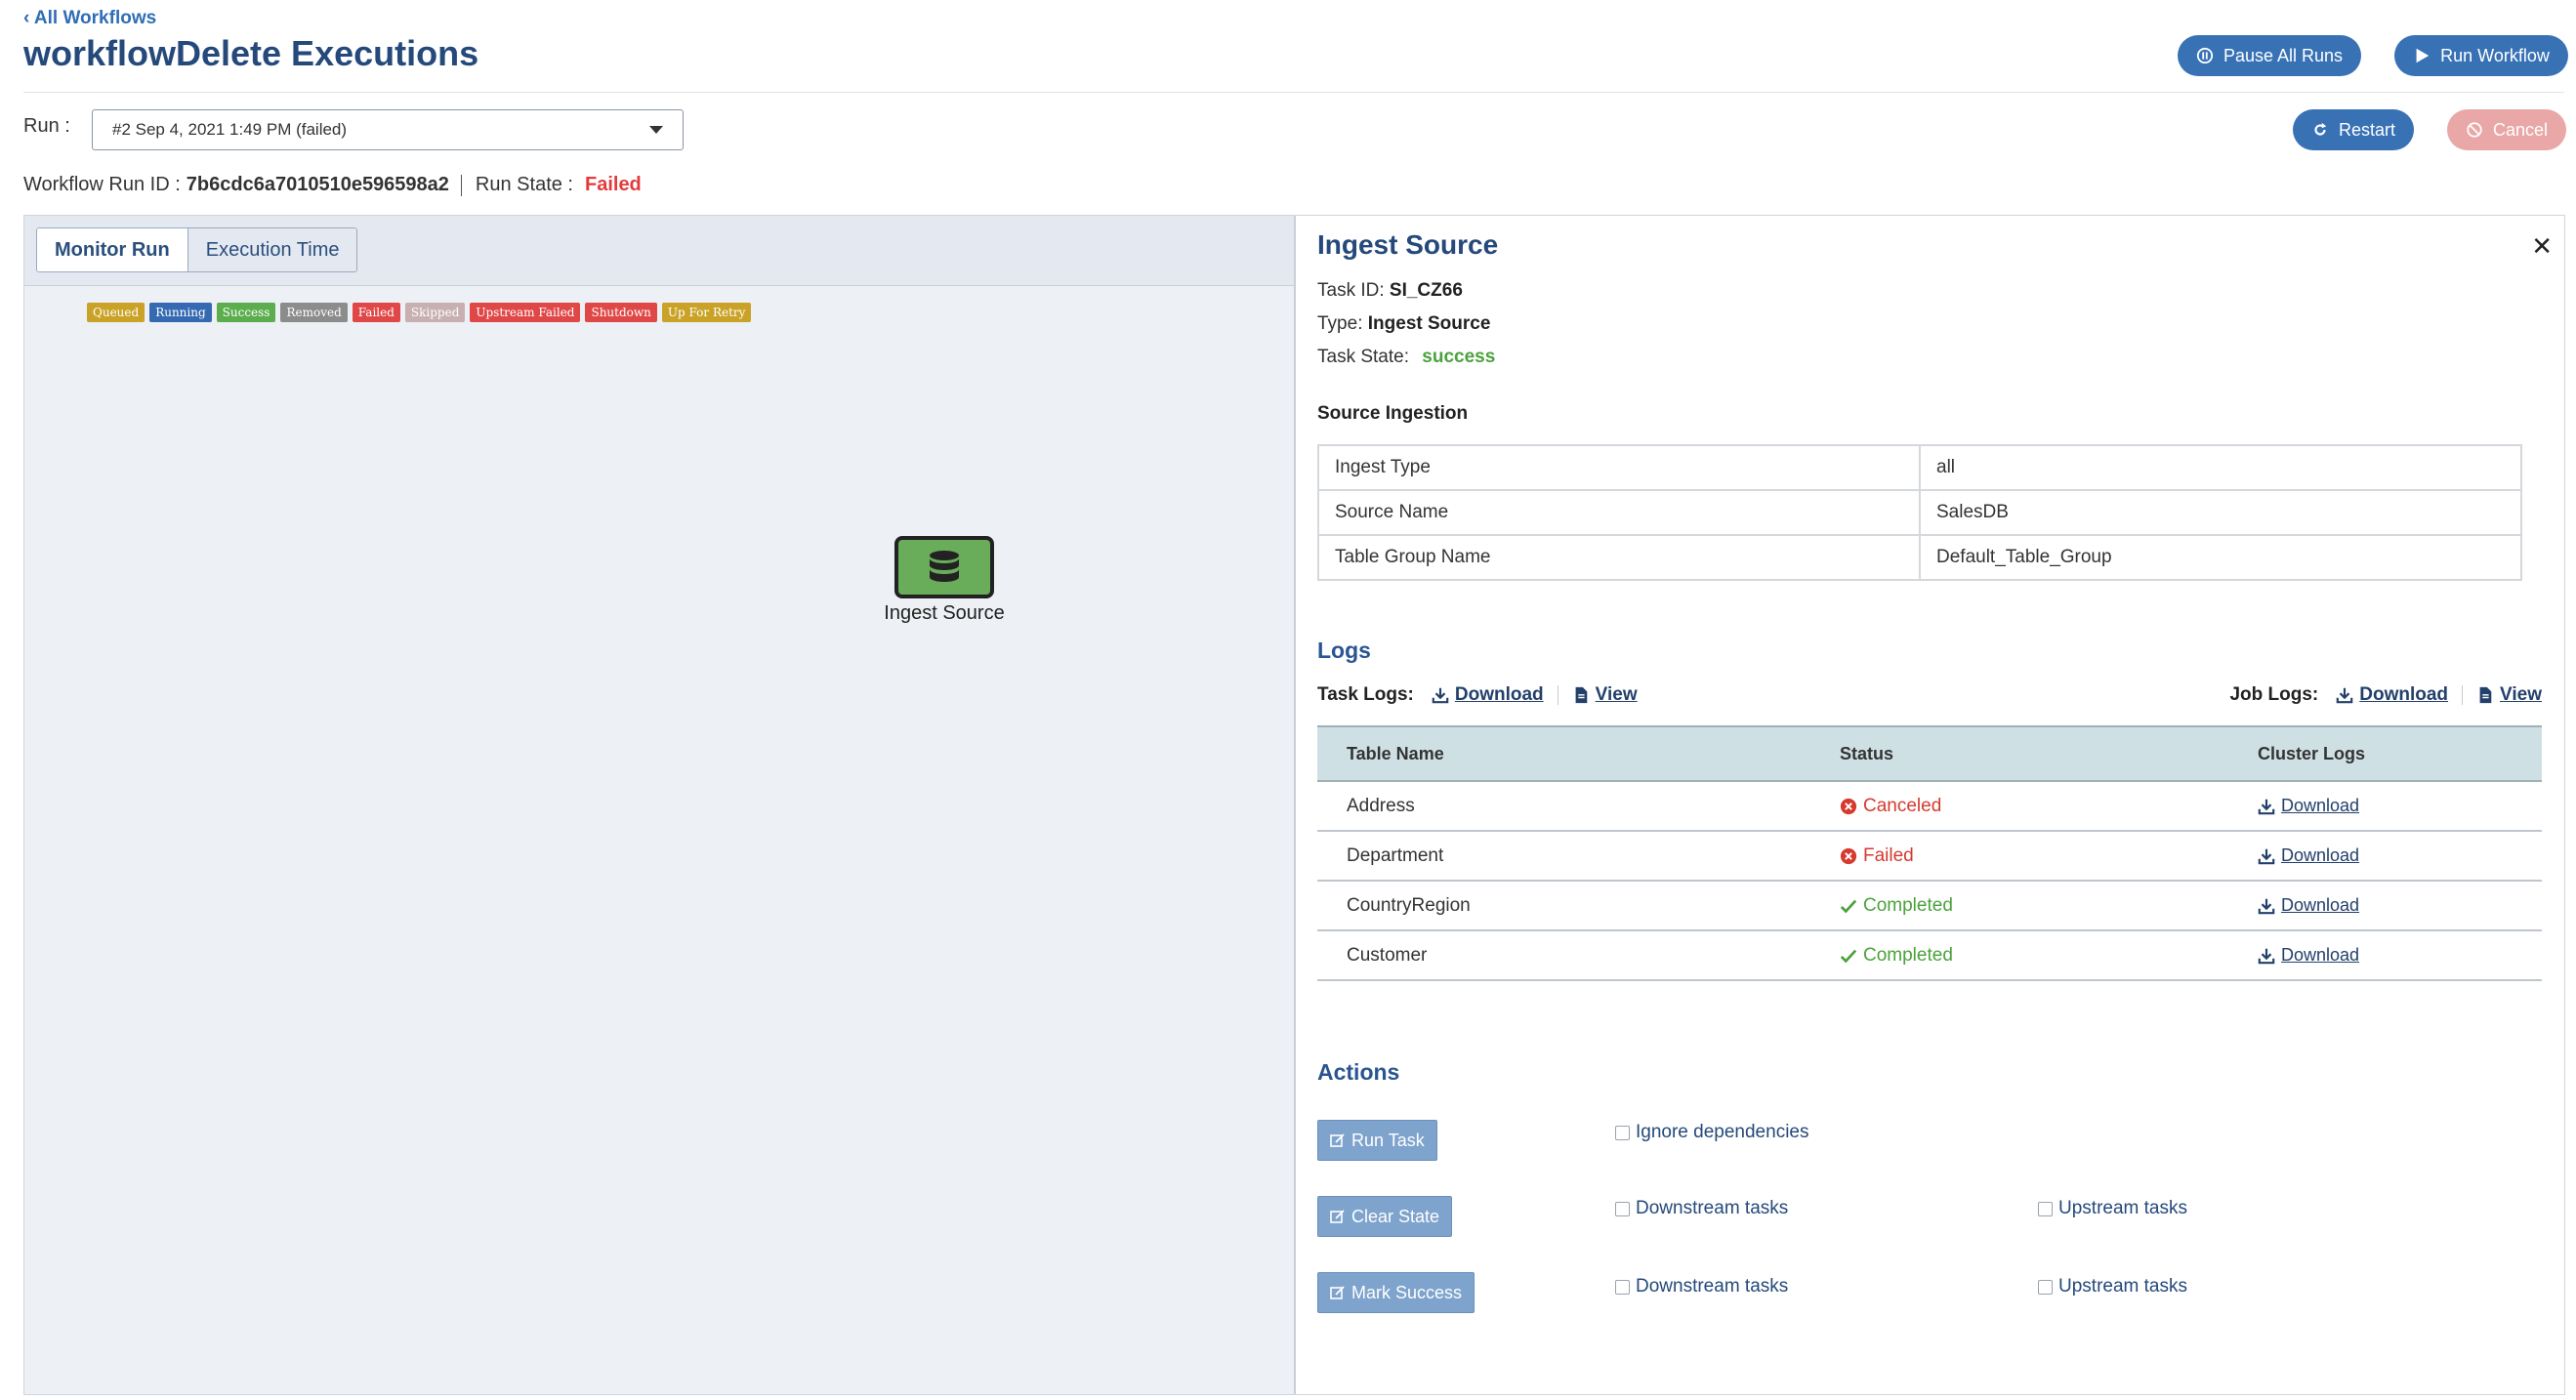 Image resolution: width=2576 pixels, height=1400 pixels. Describe the element at coordinates (2220, 557) in the screenshot. I see `param-value: Default_Table_Group` at that location.